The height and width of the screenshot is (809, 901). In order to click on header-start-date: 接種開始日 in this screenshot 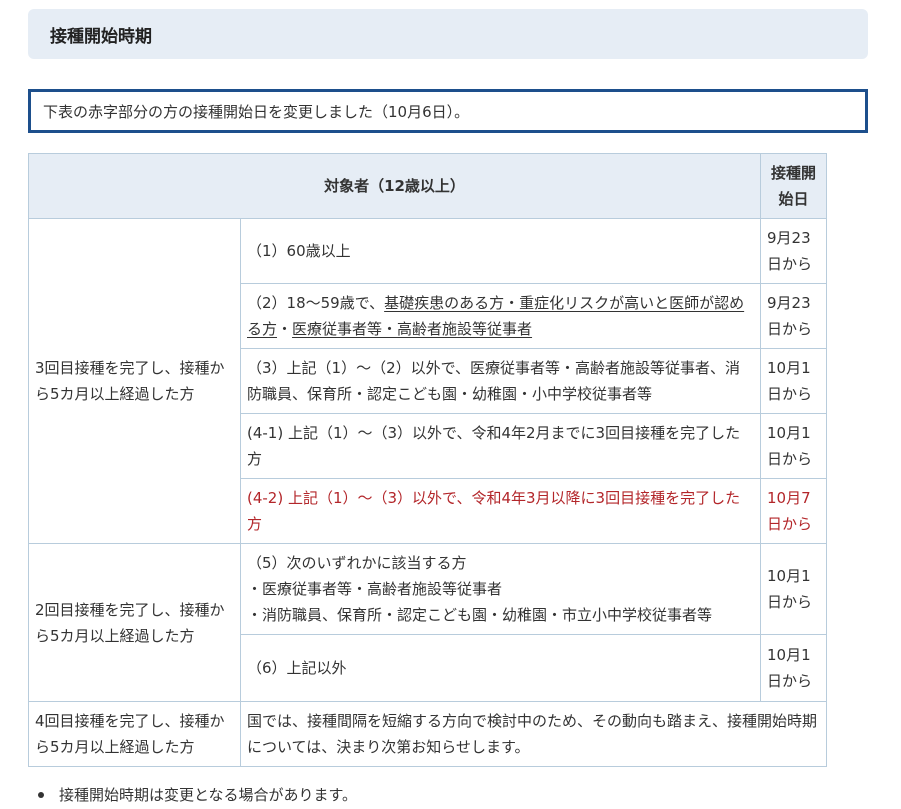, I will do `click(793, 186)`.